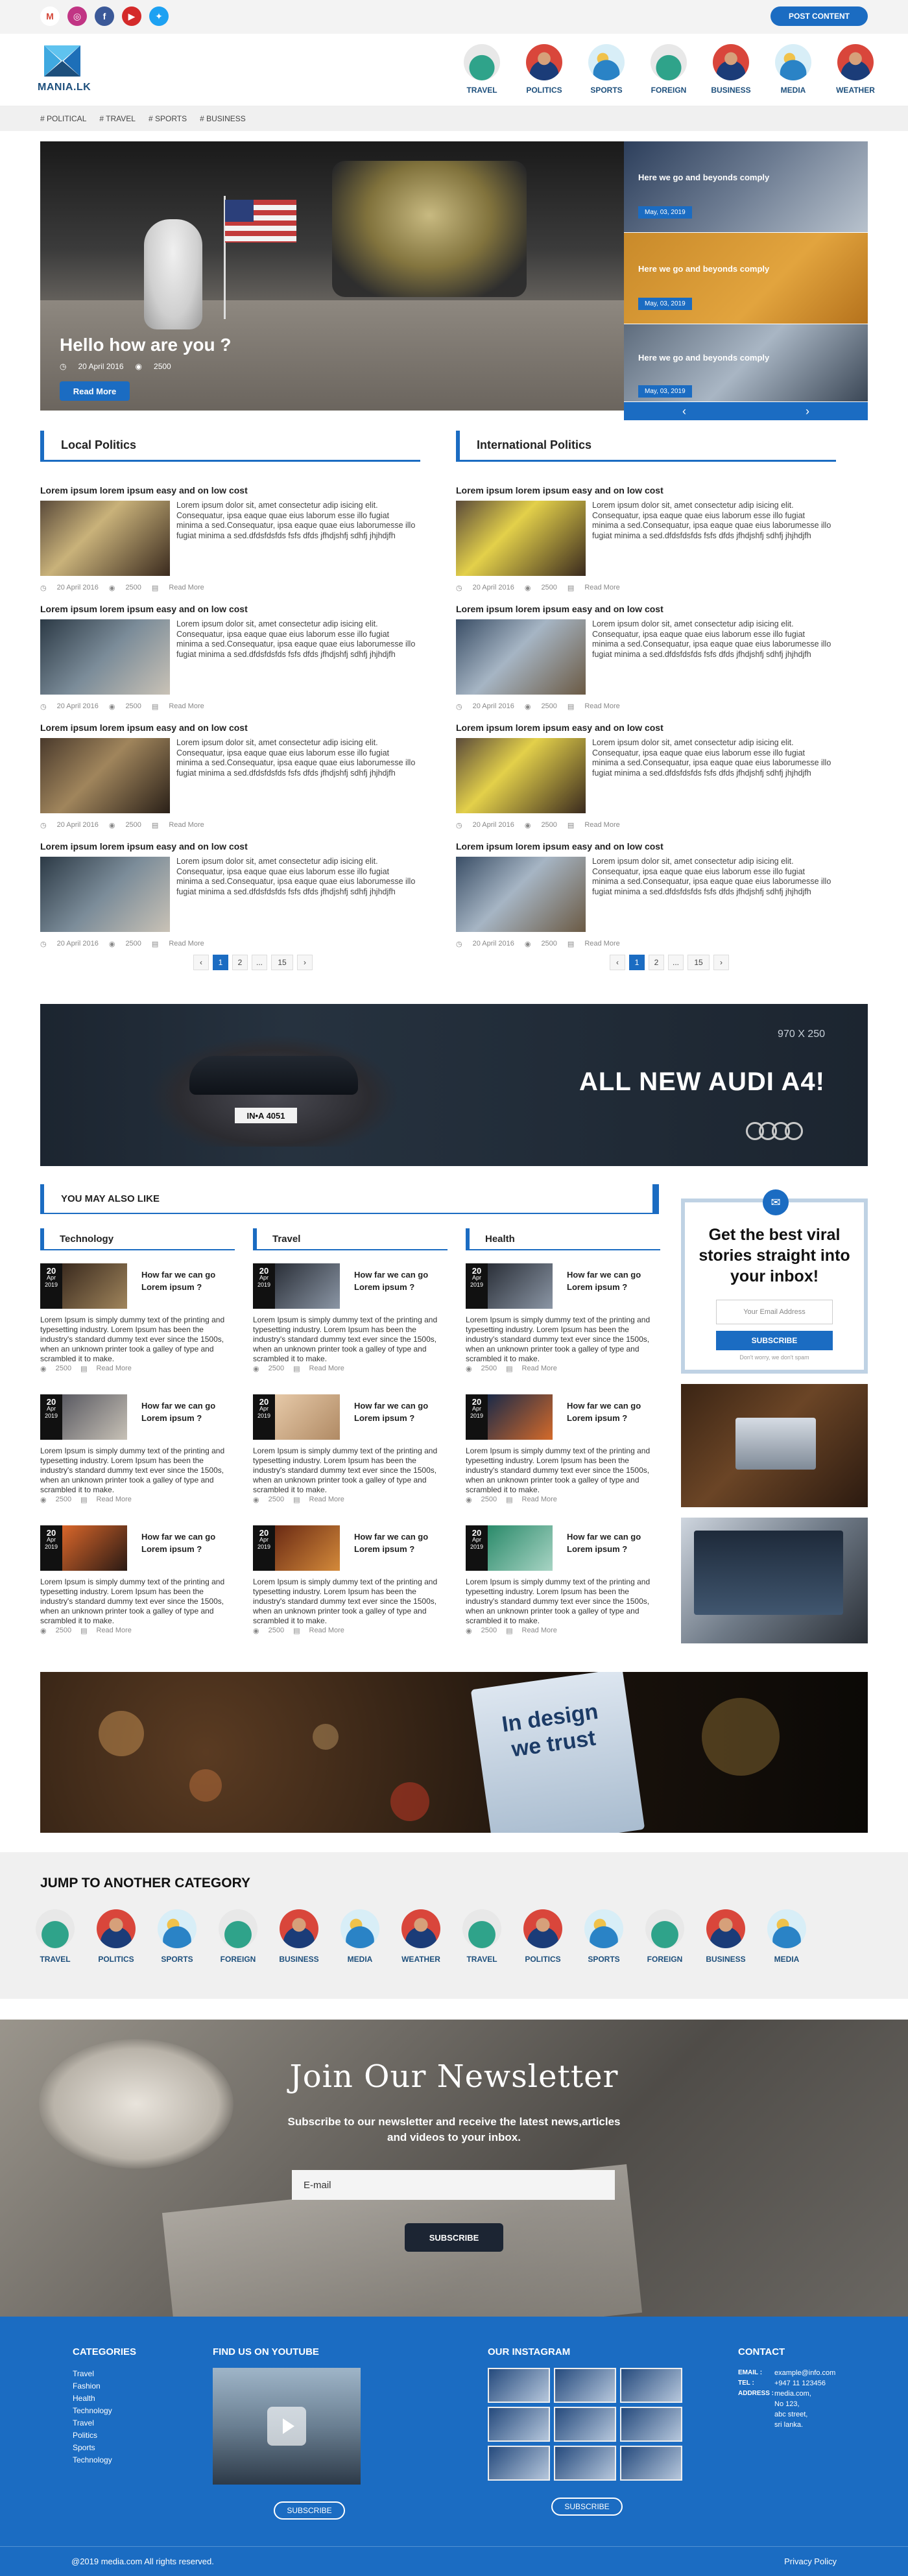  What do you see at coordinates (684, 411) in the screenshot?
I see `slider-prev-icon: ‹` at bounding box center [684, 411].